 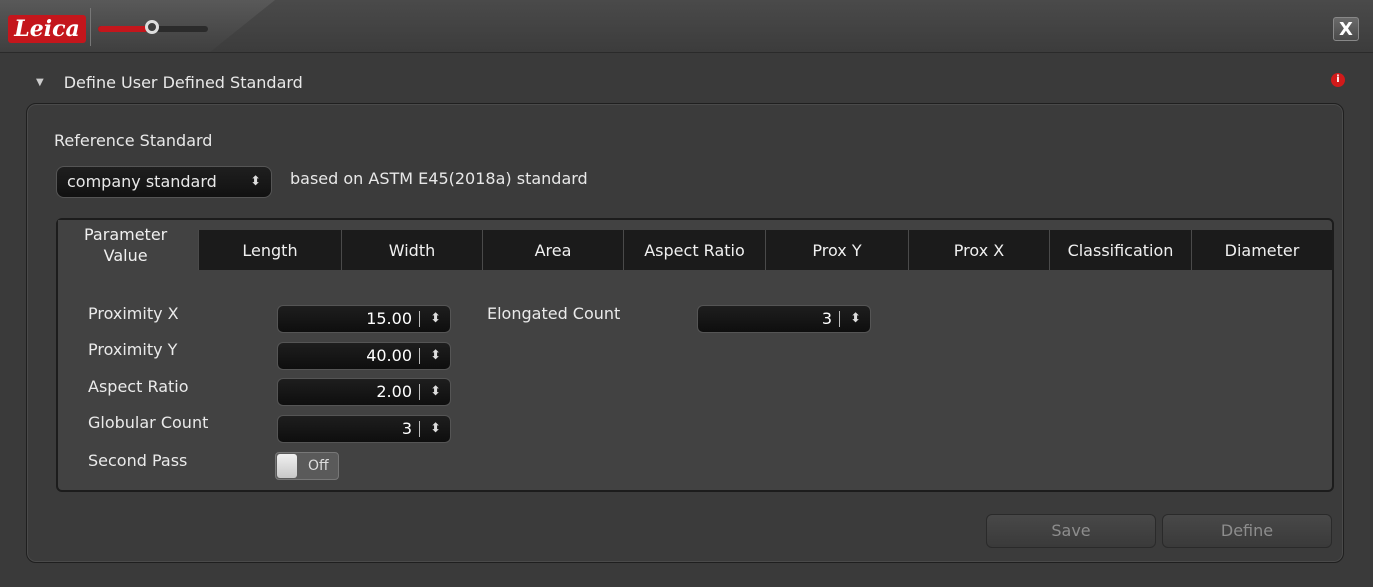 What do you see at coordinates (40, 82) in the screenshot?
I see `collapse-caret-icon: ▼` at bounding box center [40, 82].